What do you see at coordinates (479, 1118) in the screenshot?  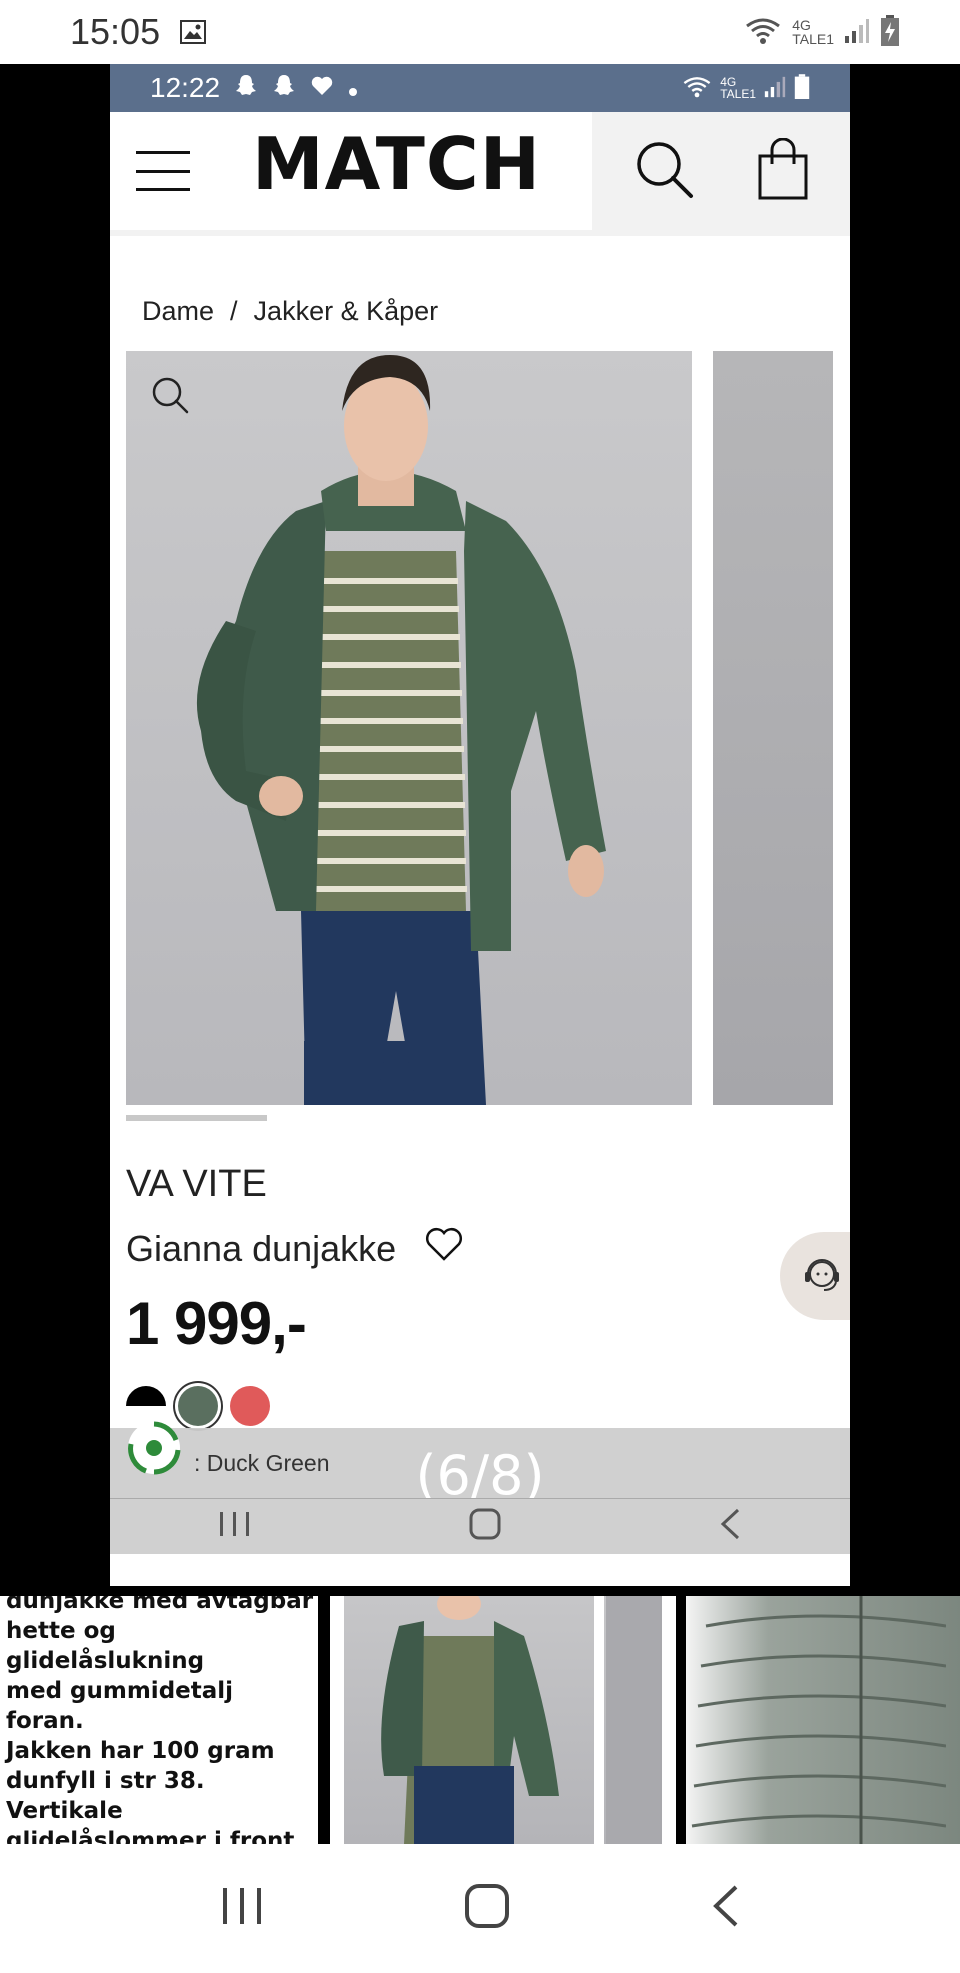 I see `gallery-progress` at bounding box center [479, 1118].